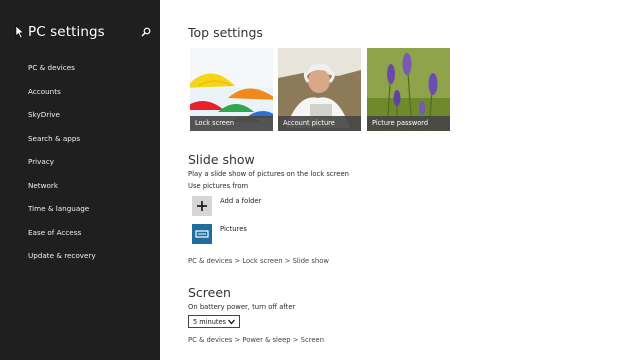  I want to click on search-icon, so click(146, 32).